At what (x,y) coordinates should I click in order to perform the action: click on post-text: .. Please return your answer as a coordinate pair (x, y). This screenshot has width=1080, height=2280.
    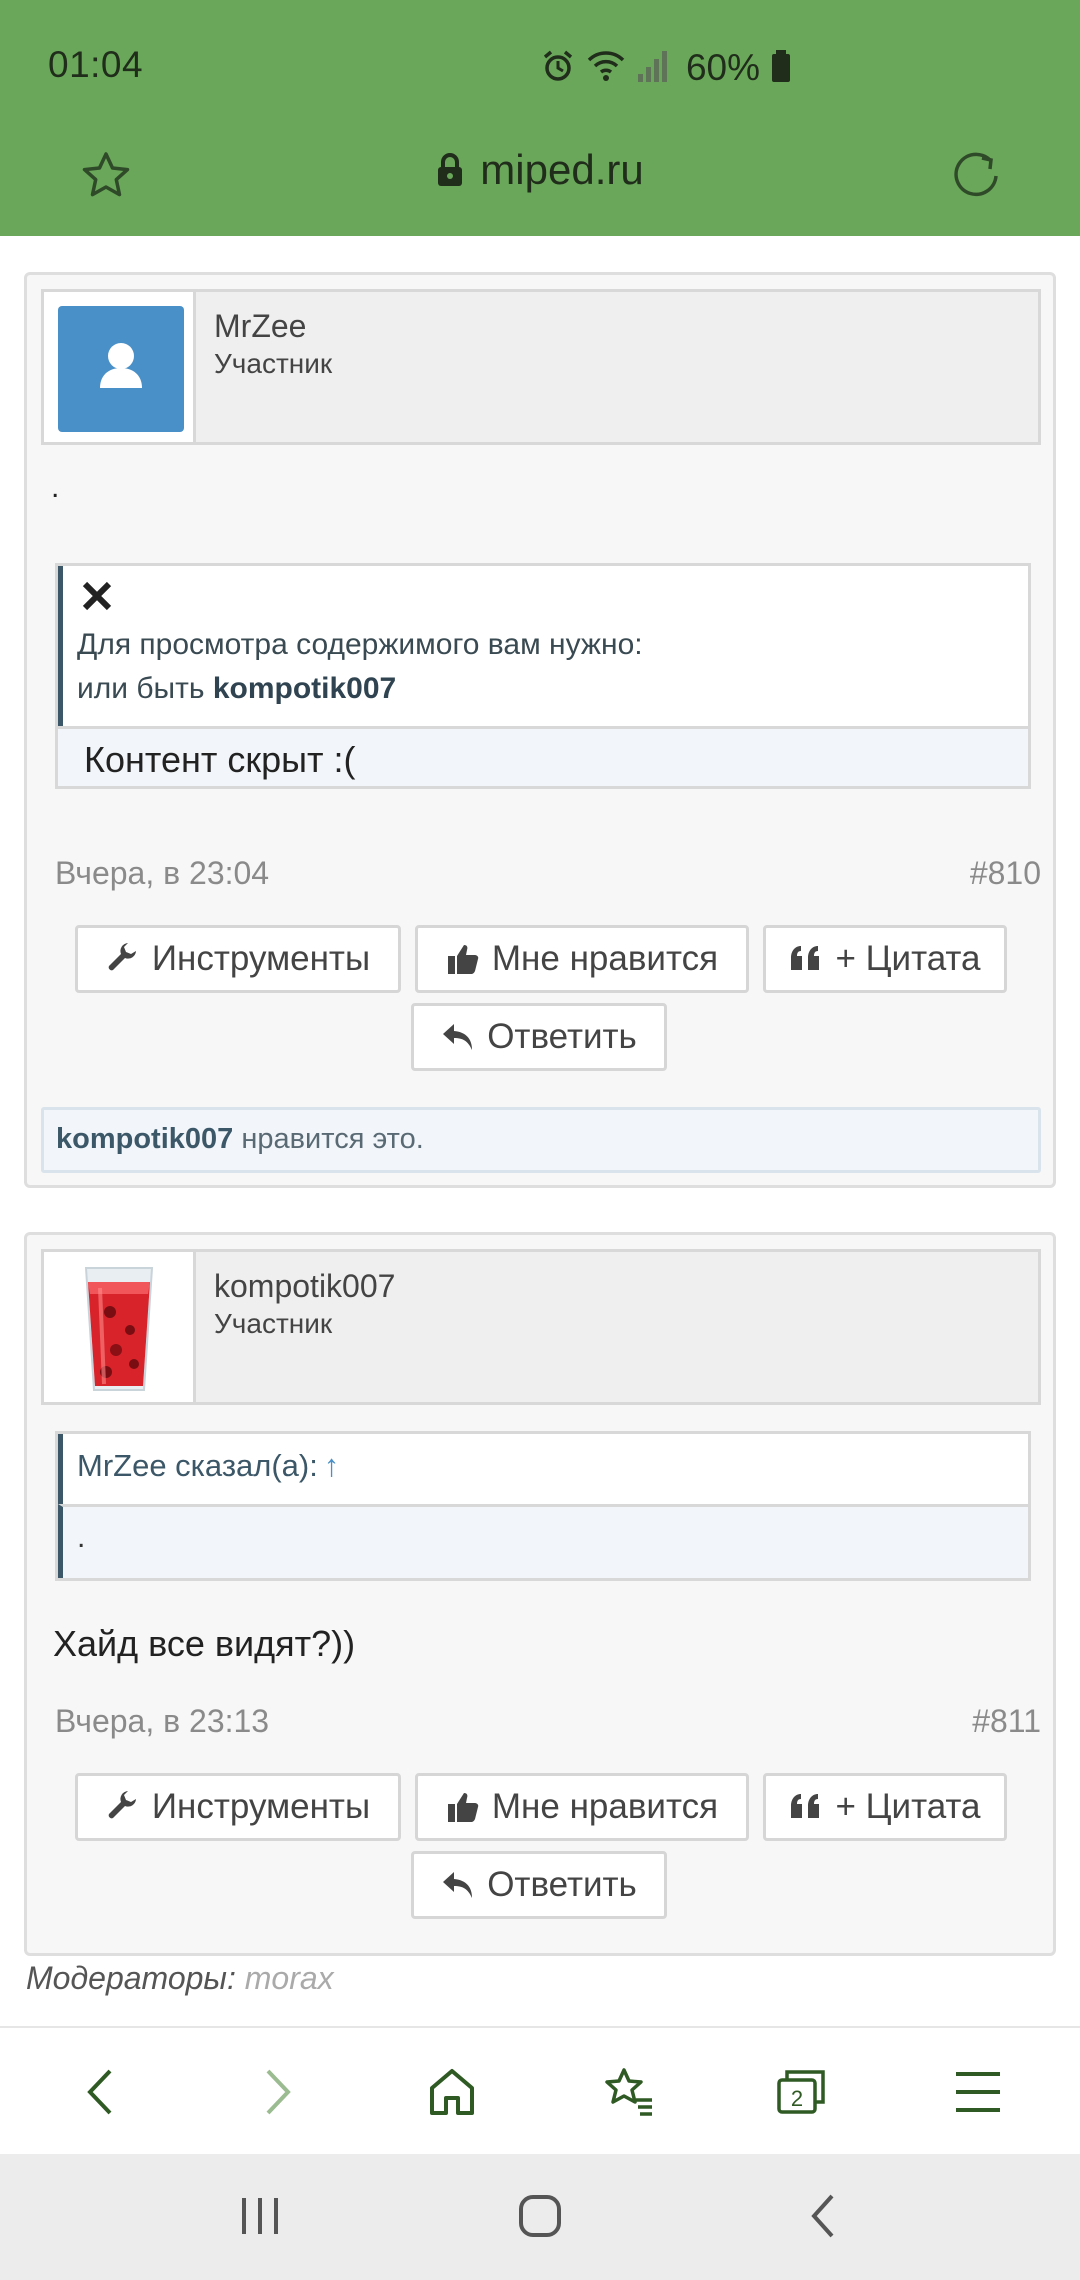
    Looking at the image, I should click on (55, 487).